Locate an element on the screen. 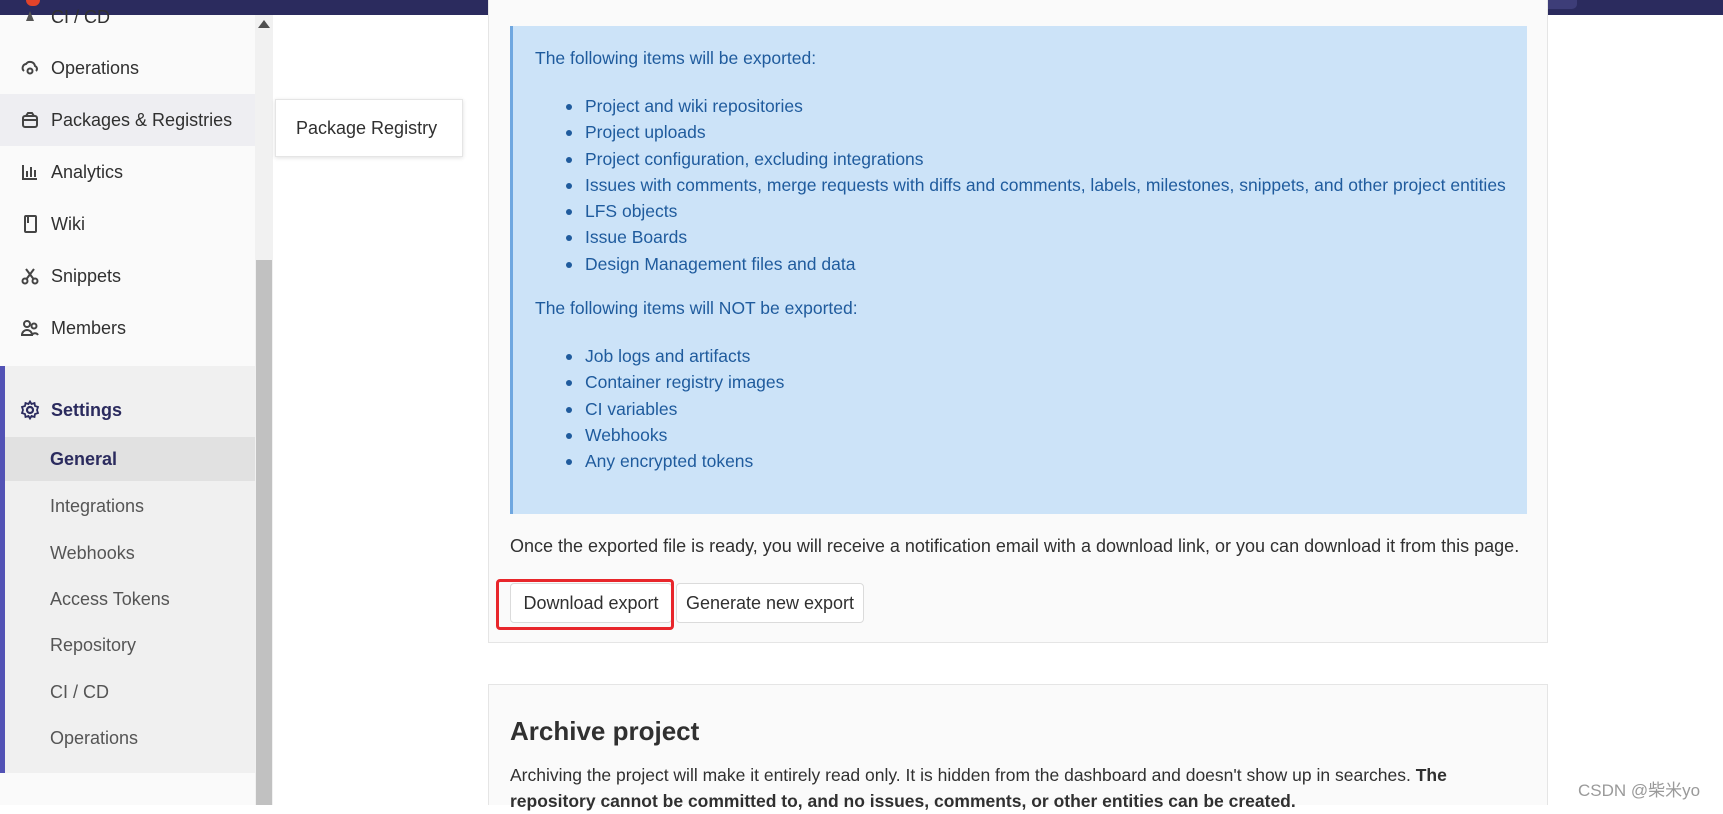  gear-icon is located at coordinates (30, 410).